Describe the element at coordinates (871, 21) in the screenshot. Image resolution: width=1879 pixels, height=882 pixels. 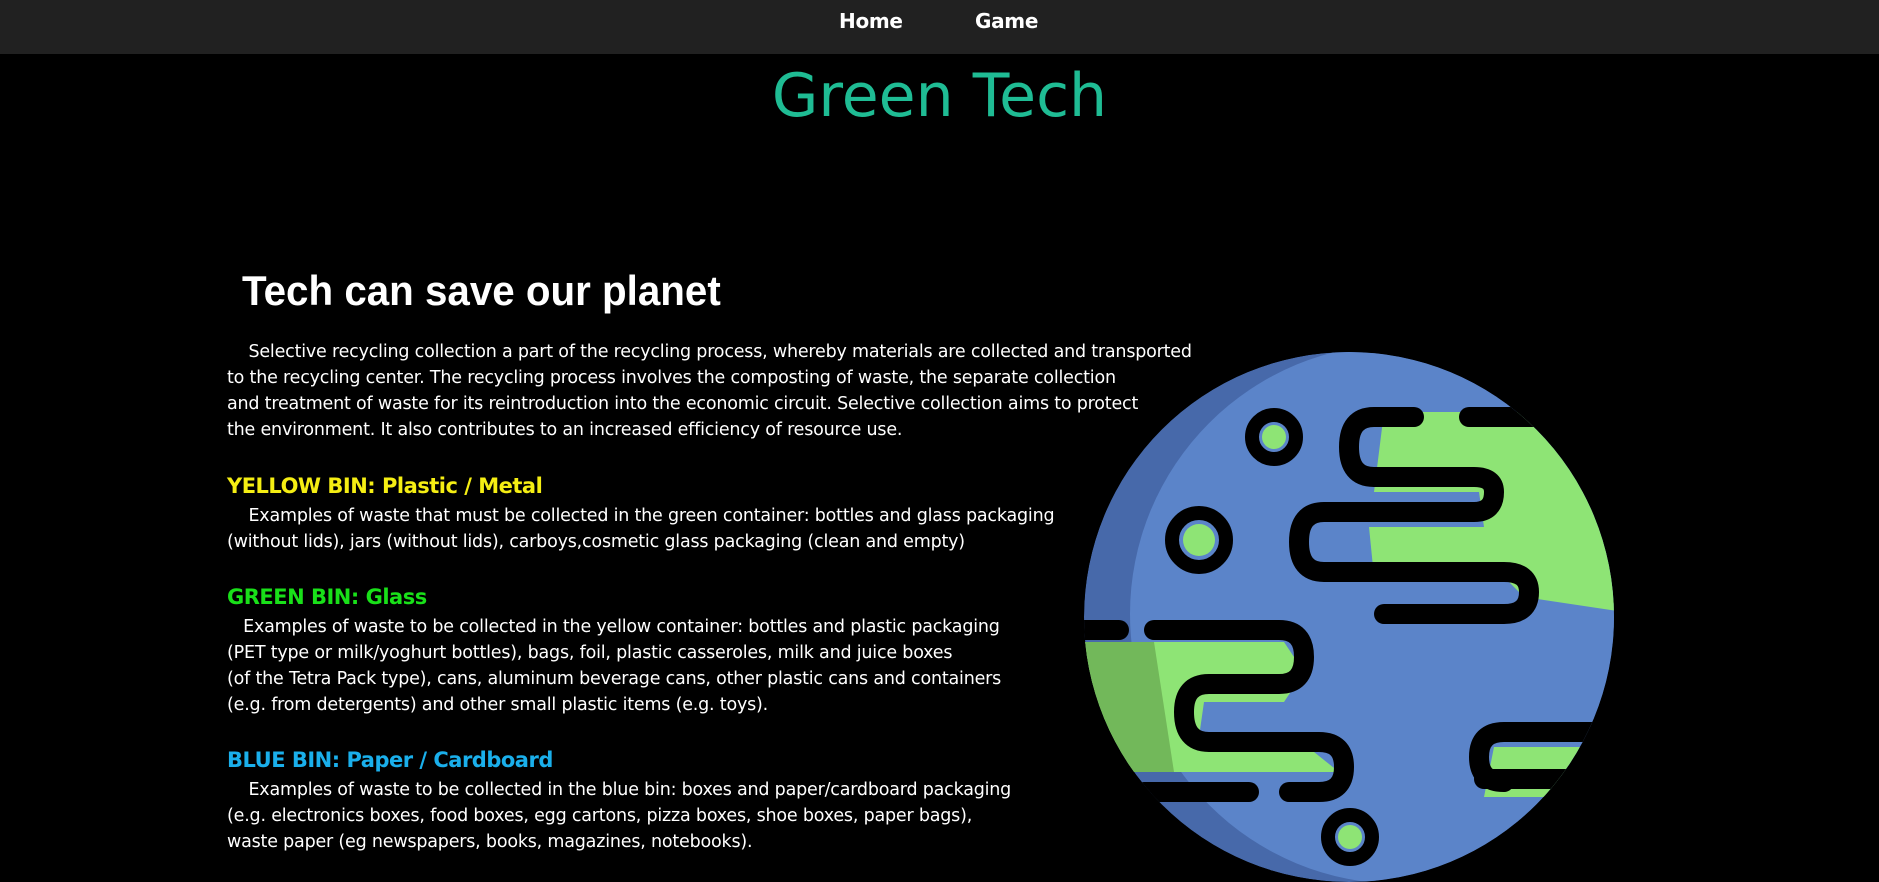
I see `nav-home-link: Home` at that location.